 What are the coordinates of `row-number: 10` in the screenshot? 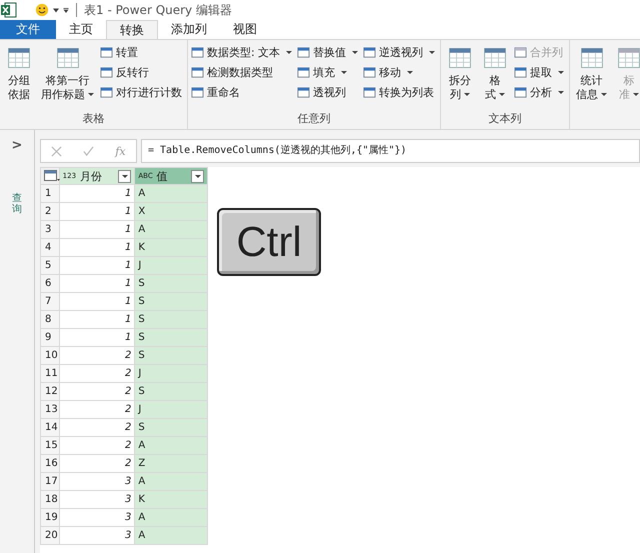 It's located at (50, 355).